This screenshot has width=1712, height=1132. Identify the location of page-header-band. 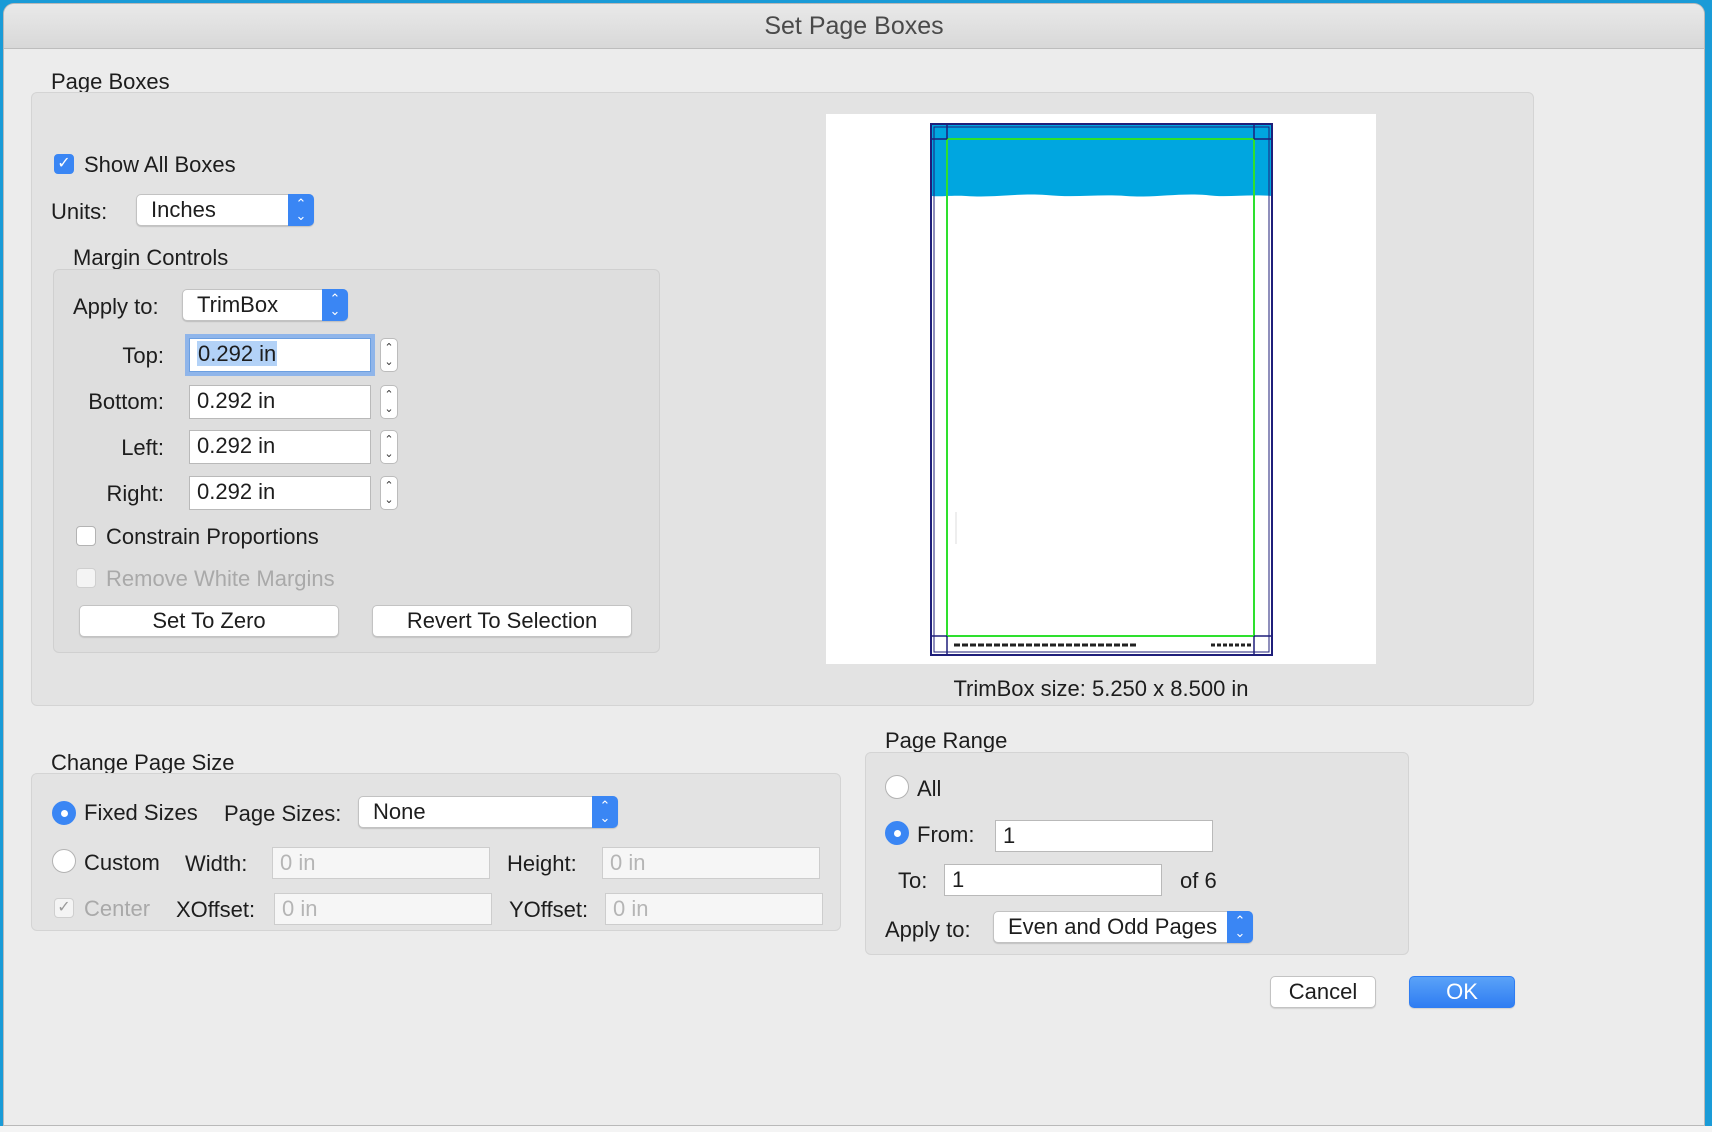
(1102, 160).